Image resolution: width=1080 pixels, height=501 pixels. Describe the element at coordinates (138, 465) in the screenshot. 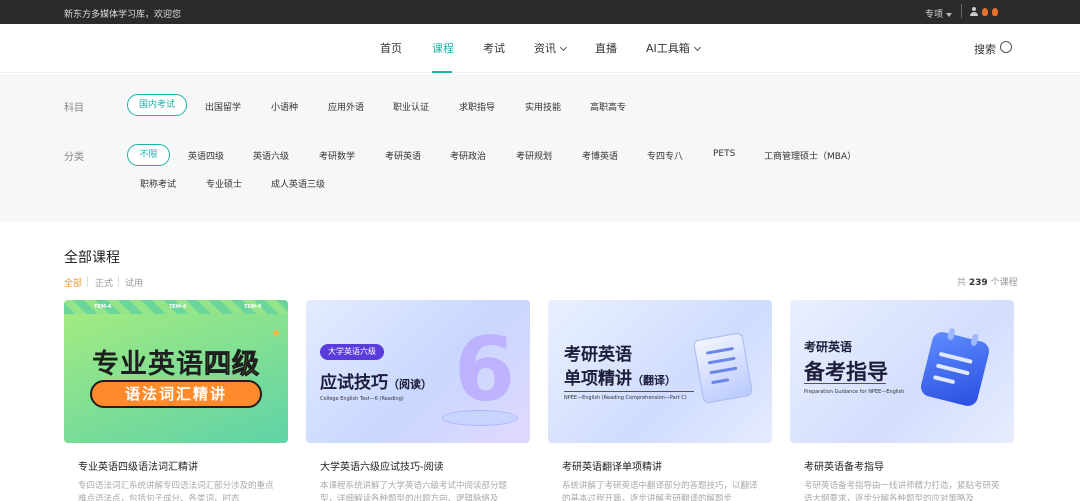

I see `course-title: 专业英语四级语法词汇精讲` at that location.